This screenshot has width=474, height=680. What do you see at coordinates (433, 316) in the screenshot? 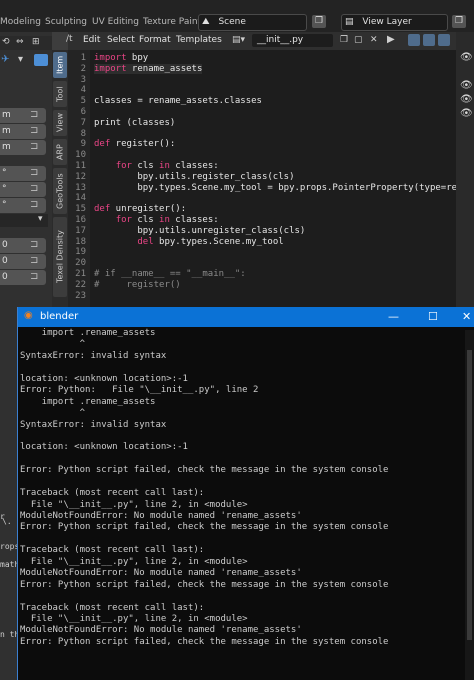
I see `maximize-button: ☐` at bounding box center [433, 316].